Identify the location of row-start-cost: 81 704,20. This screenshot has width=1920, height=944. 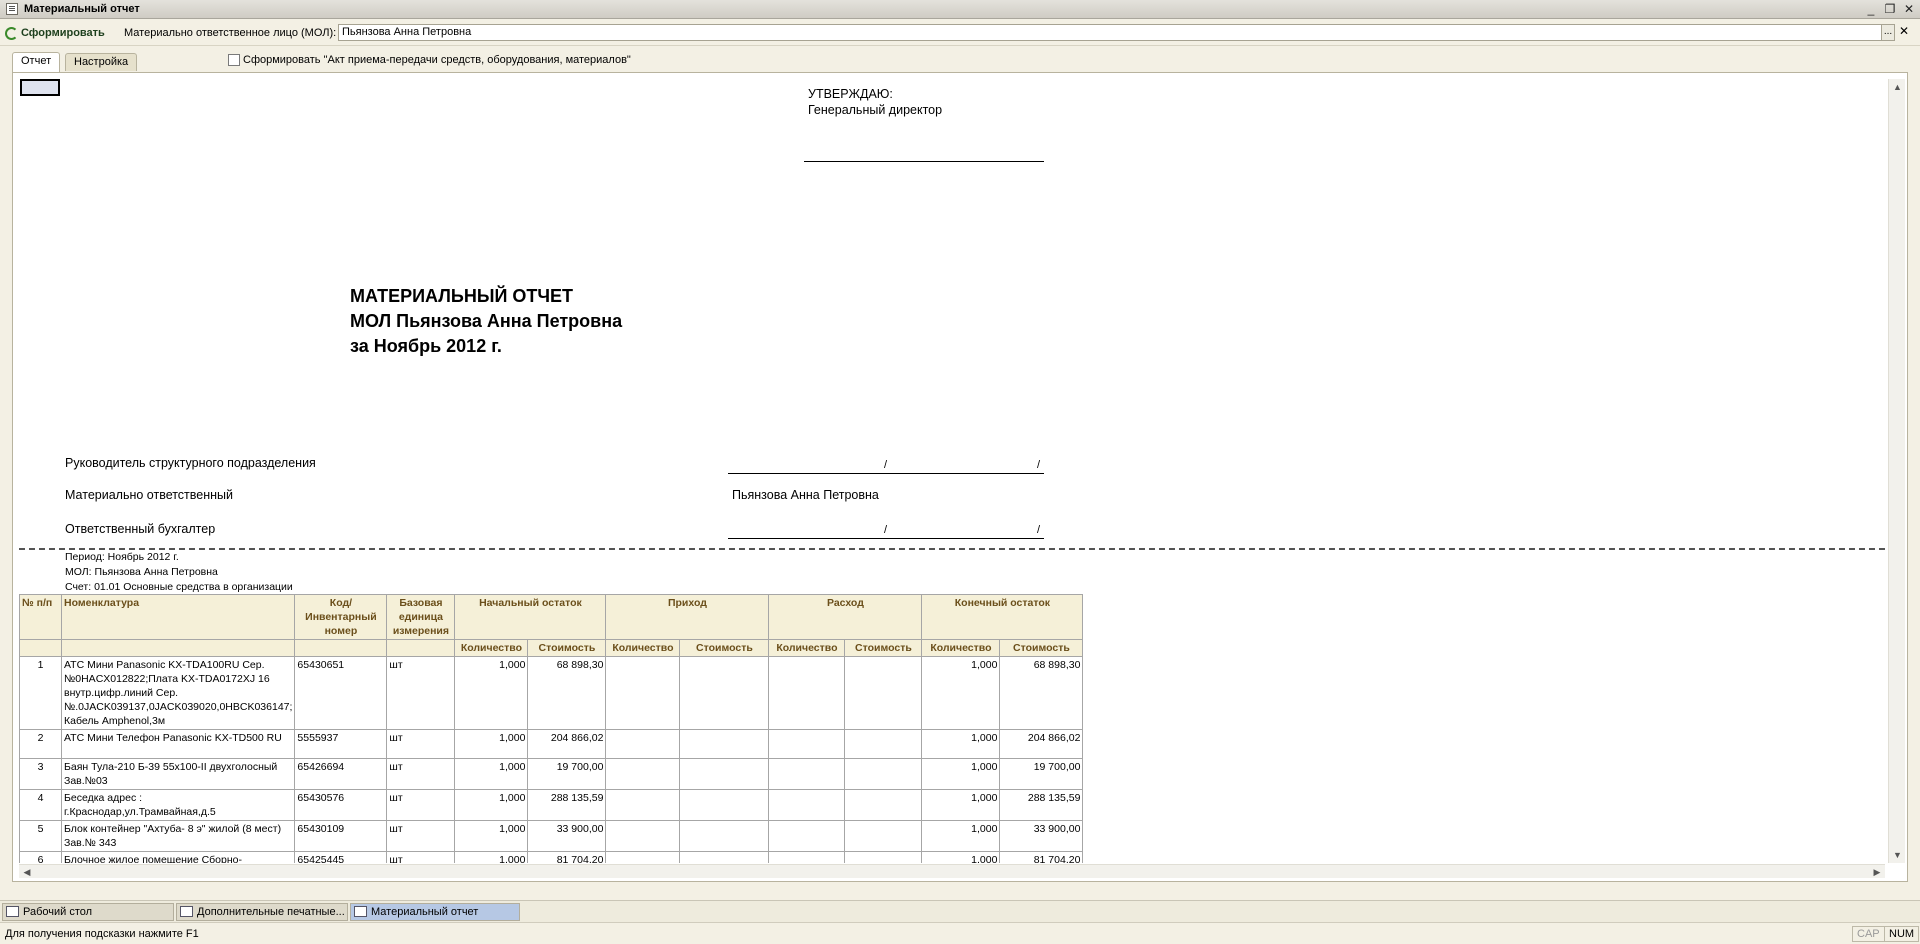
(567, 857).